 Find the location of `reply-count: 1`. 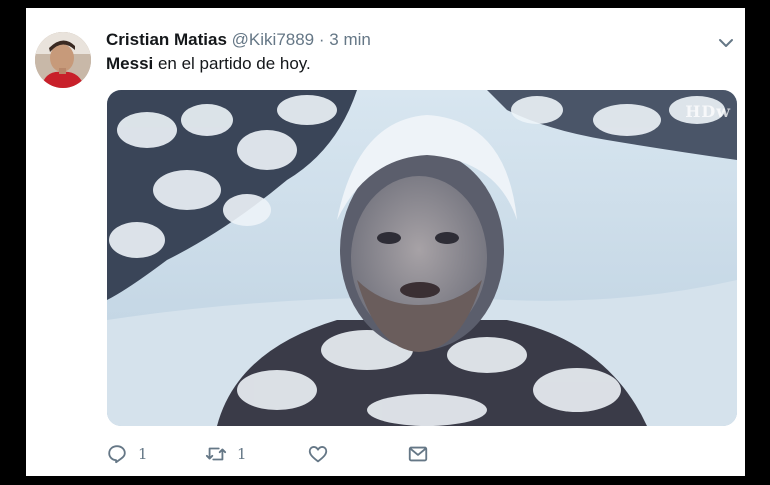

reply-count: 1 is located at coordinates (143, 454).